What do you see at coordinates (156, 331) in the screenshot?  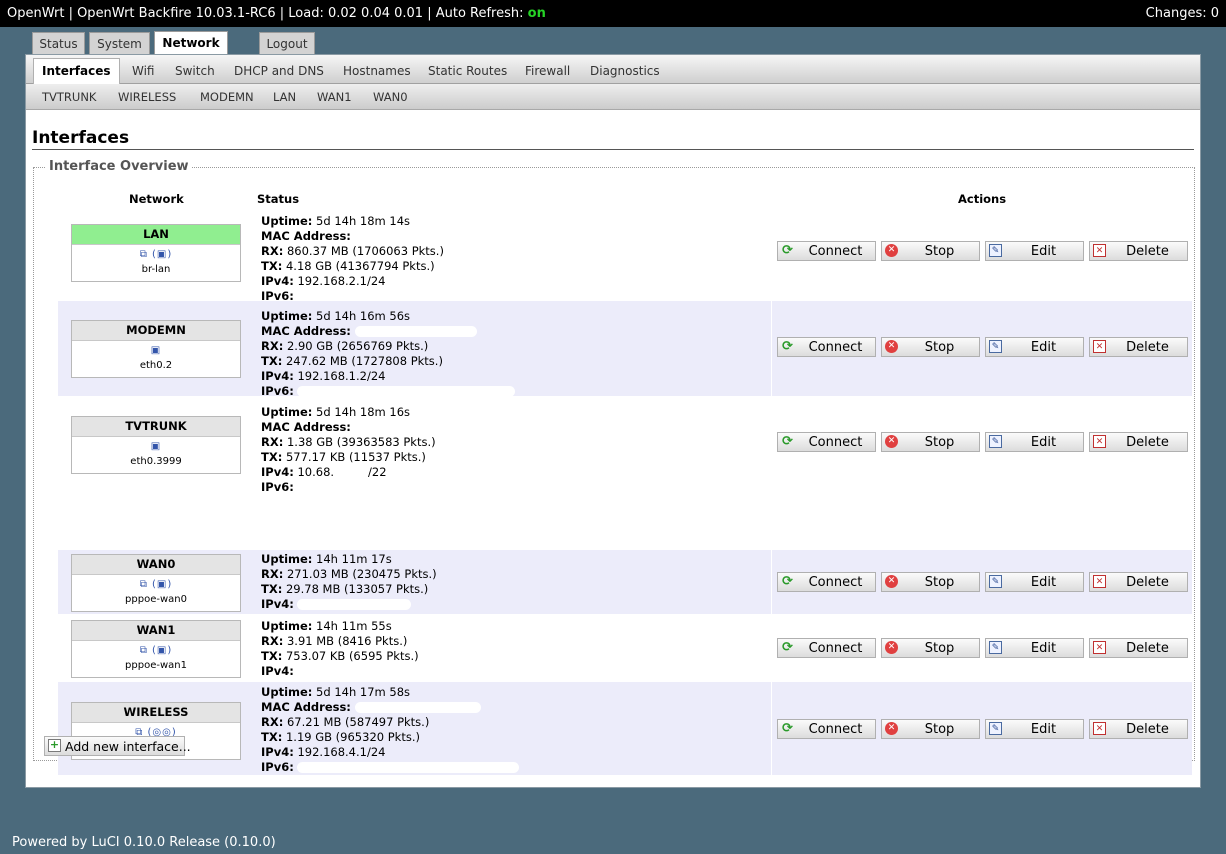 I see `network-name: MODEMN` at bounding box center [156, 331].